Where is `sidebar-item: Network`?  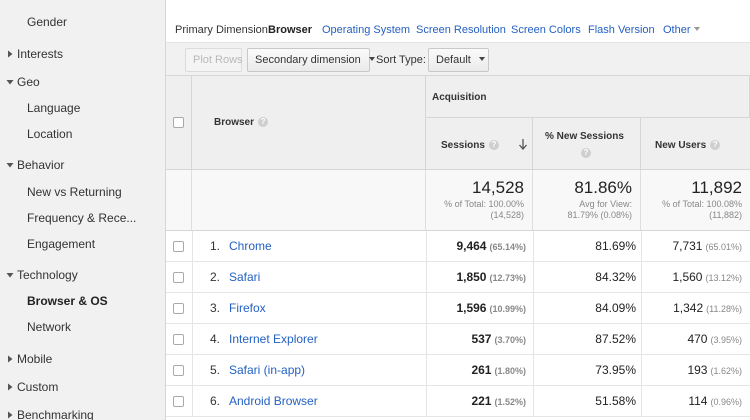 sidebar-item: Network is located at coordinates (82, 327).